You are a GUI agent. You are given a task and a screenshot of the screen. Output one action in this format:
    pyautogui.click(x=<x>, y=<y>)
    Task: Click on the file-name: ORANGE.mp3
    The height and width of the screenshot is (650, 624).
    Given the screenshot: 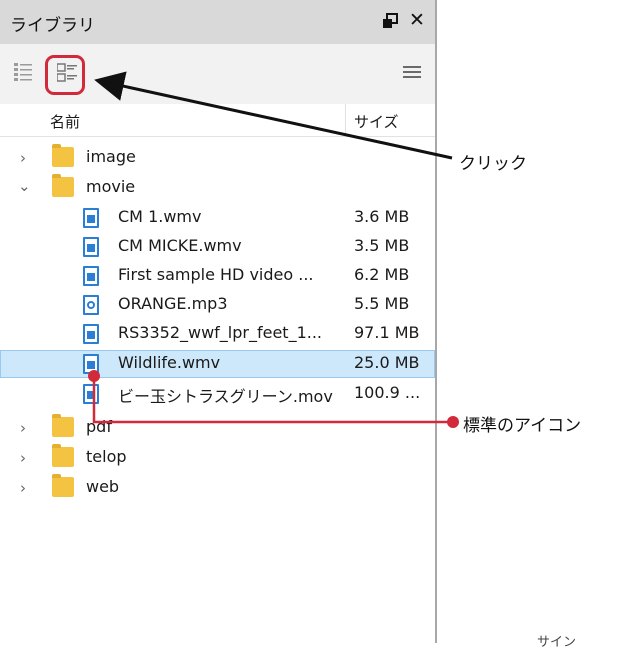 What is the action you would take?
    pyautogui.click(x=173, y=303)
    